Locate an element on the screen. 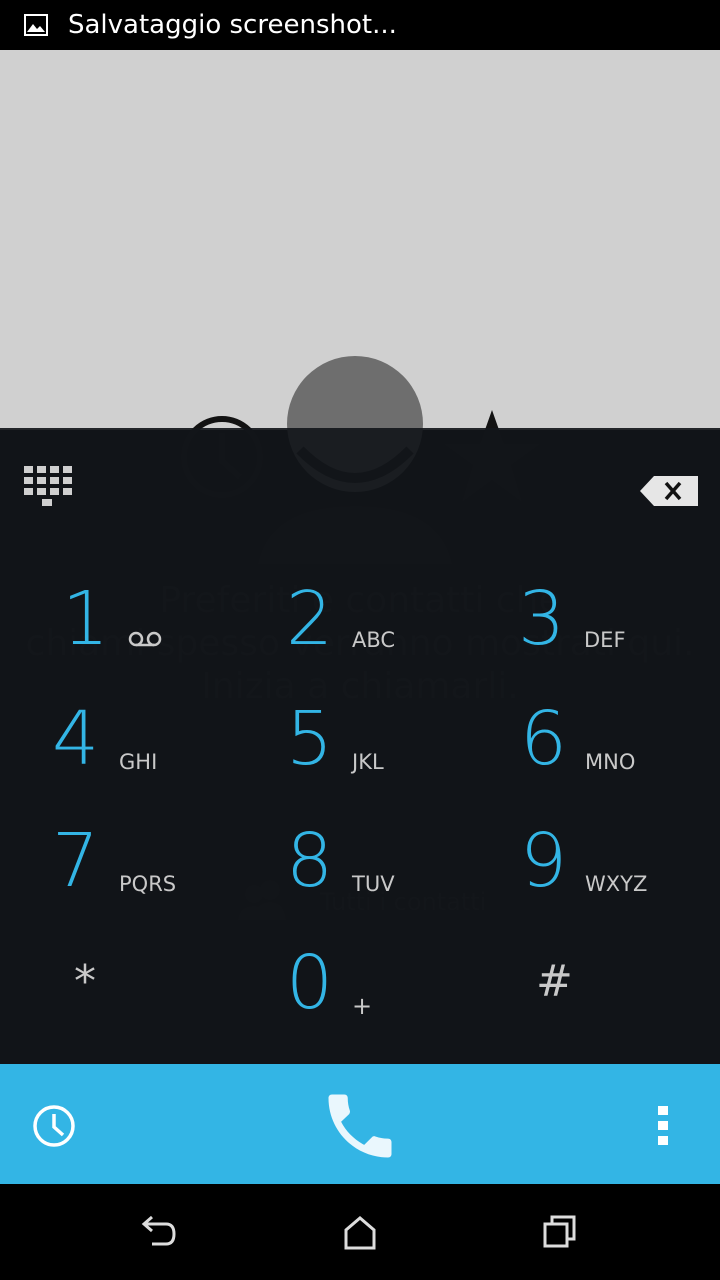 This screenshot has width=720, height=1280. navigation-bar is located at coordinates (360, 1232).